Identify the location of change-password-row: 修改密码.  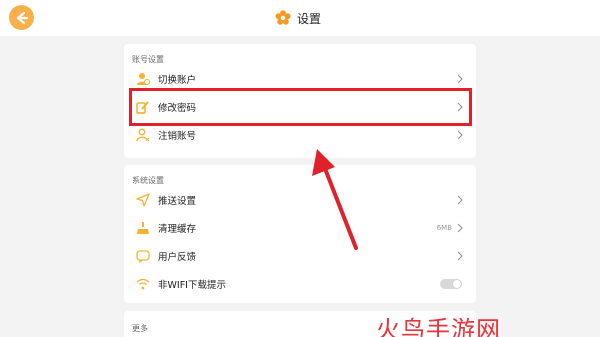
(300, 107).